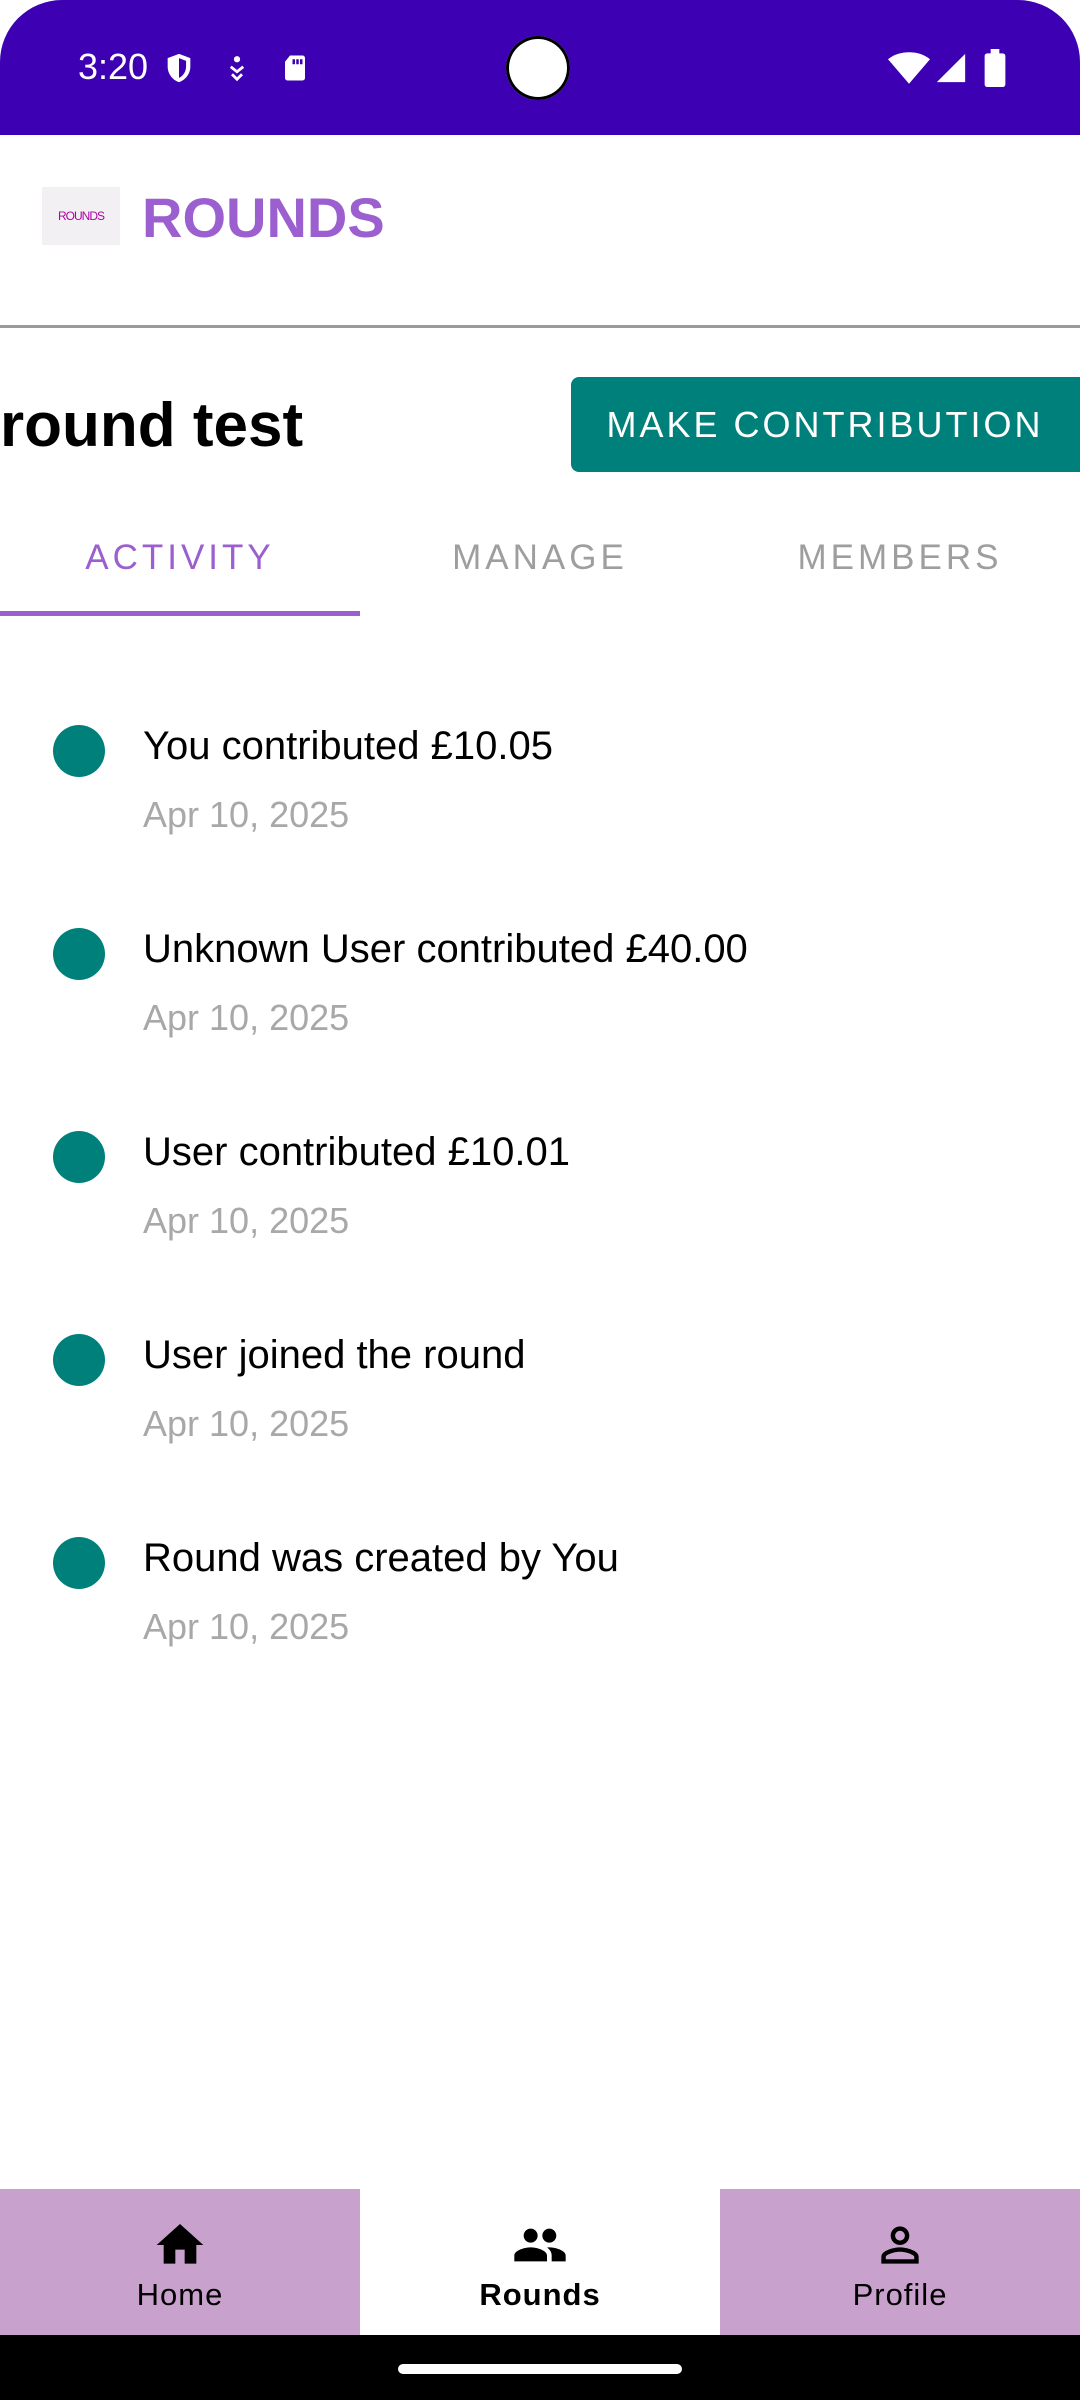 The height and width of the screenshot is (2400, 1080). I want to click on activity-item: User joined the round Apr 10, 2025, so click(540, 1420).